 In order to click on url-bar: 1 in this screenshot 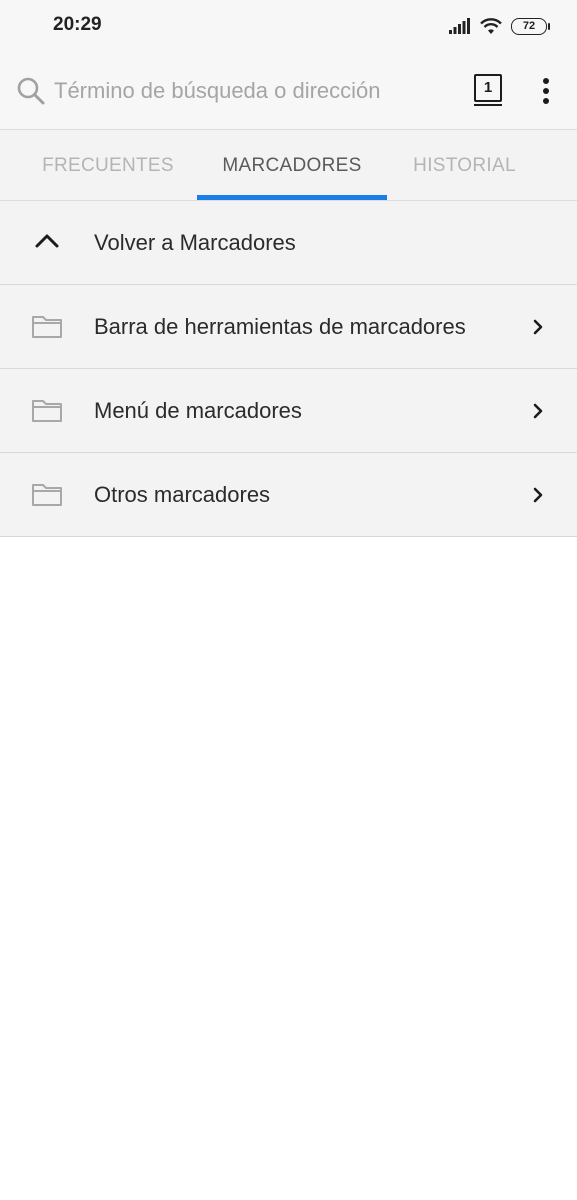, I will do `click(288, 91)`.